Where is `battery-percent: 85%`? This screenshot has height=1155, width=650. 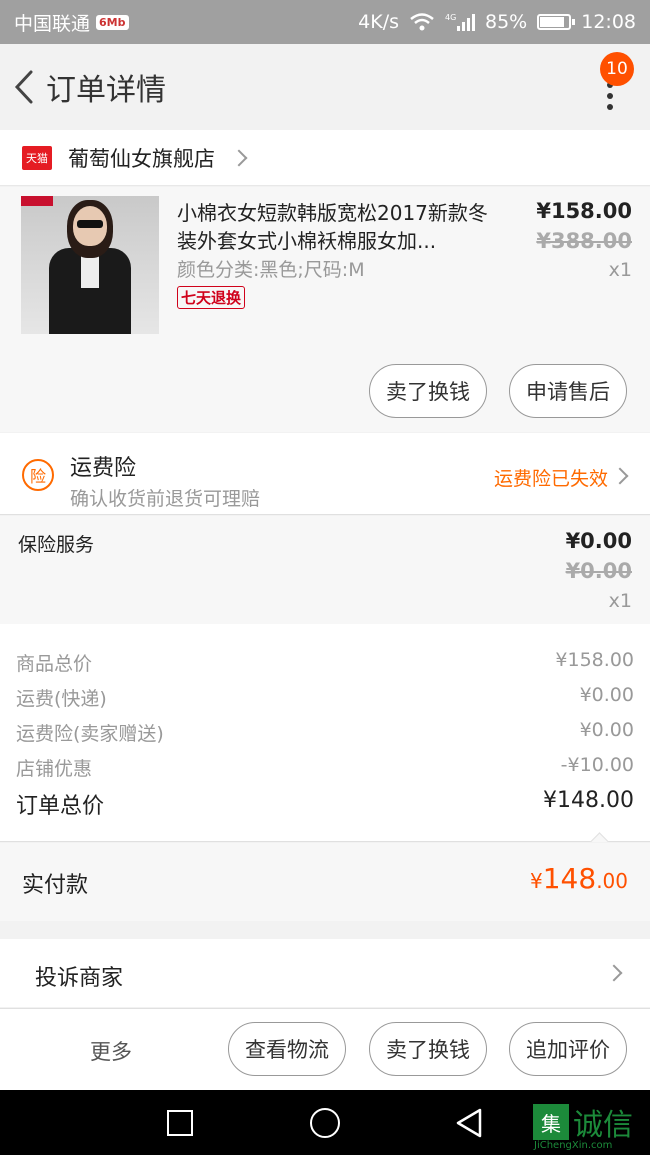 battery-percent: 85% is located at coordinates (506, 22).